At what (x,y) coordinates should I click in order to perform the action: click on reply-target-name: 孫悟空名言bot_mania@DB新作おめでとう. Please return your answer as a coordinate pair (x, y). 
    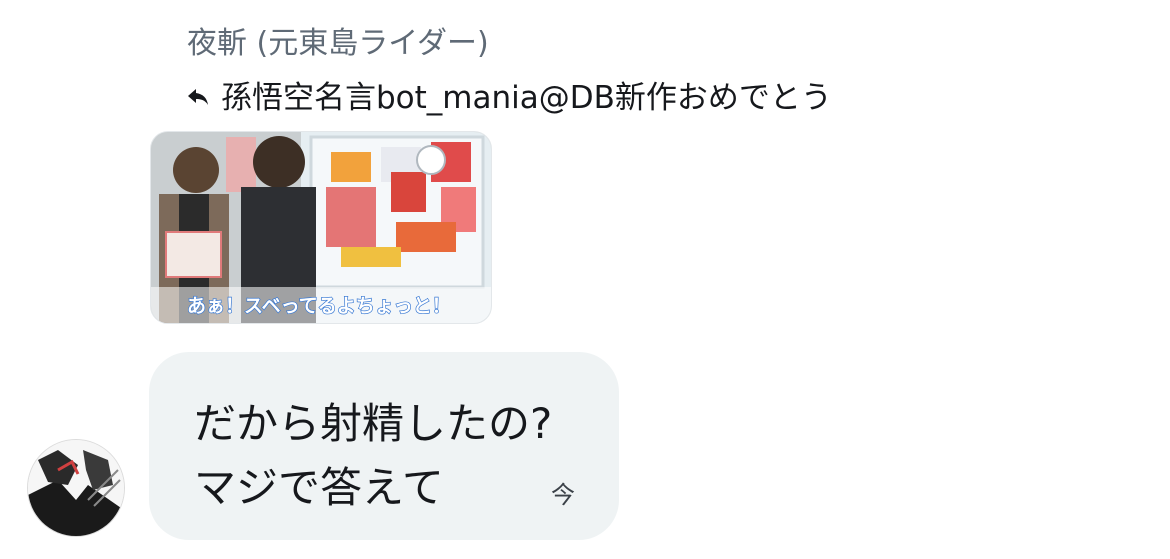
    Looking at the image, I should click on (526, 98).